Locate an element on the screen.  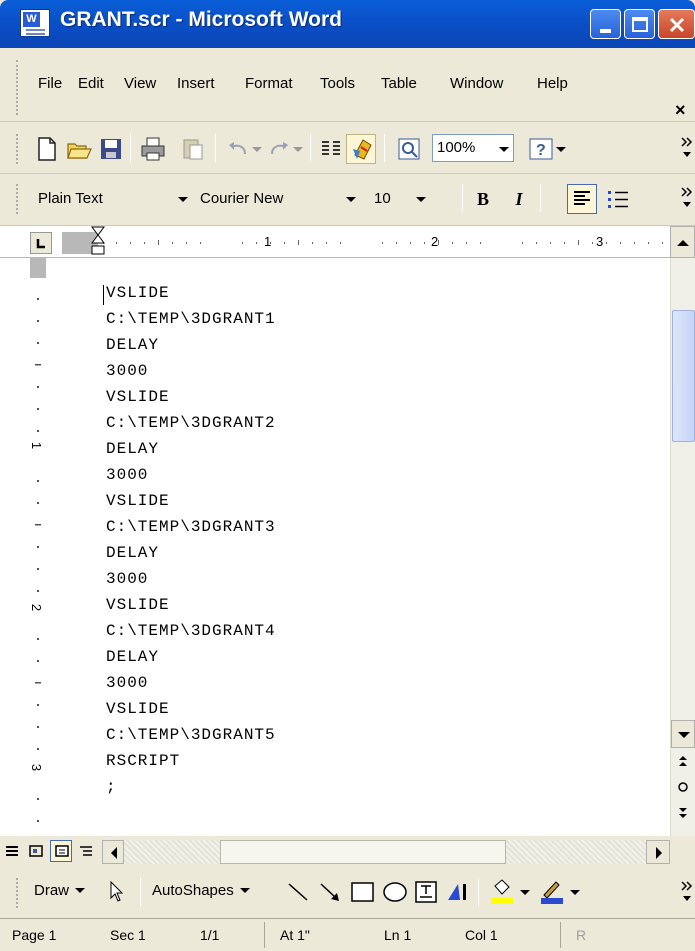
drawing-toggle-button is located at coordinates (361, 149).